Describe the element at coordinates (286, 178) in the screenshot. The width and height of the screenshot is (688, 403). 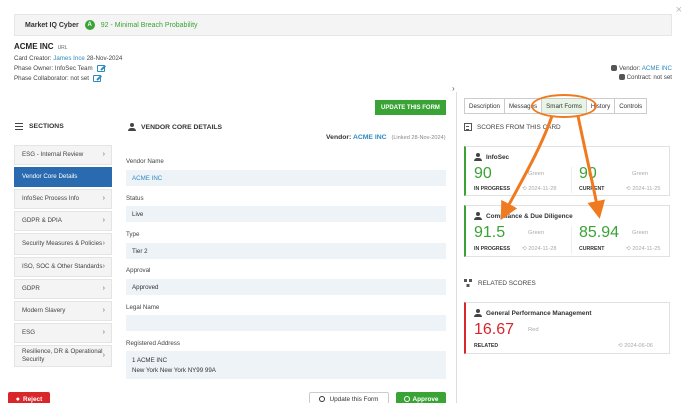
I see `vendor-name-field: ACME INC` at that location.